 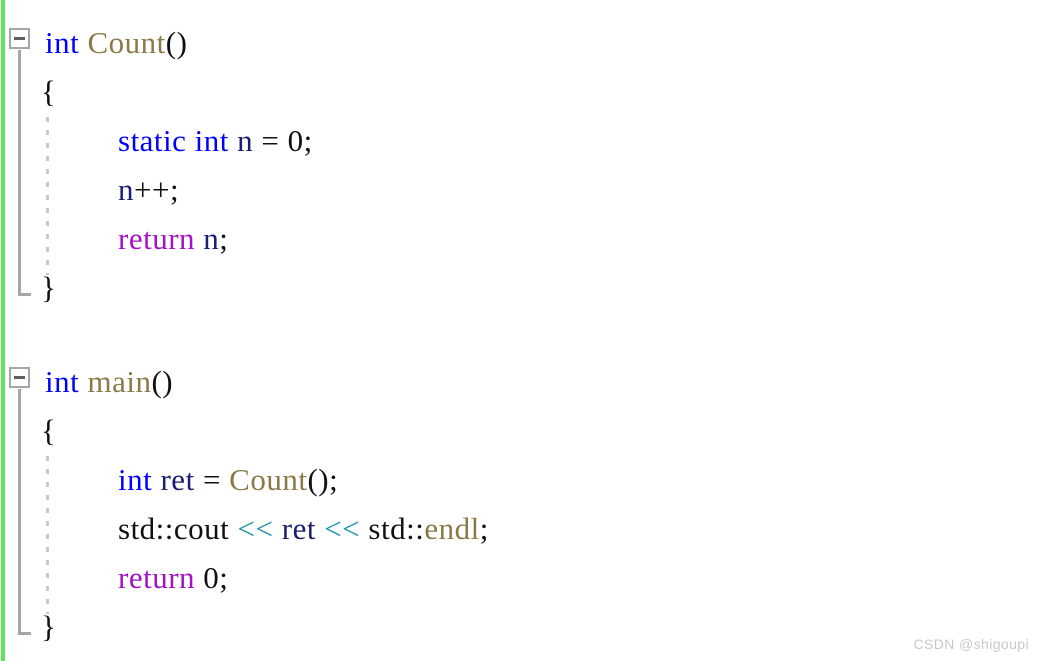 I want to click on token-fn: endl, so click(x=452, y=528).